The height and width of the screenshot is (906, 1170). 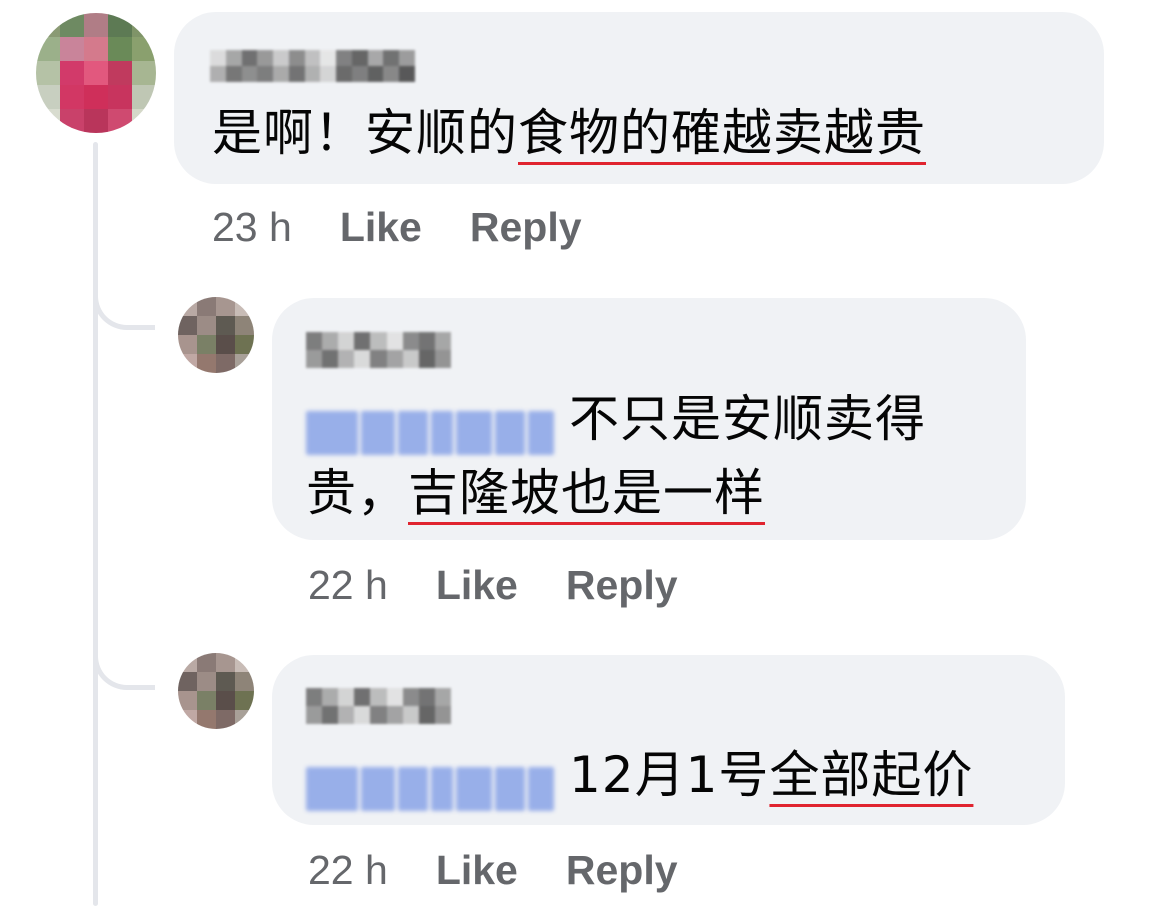 I want to click on comment-text-plain: 贵，, so click(x=357, y=493).